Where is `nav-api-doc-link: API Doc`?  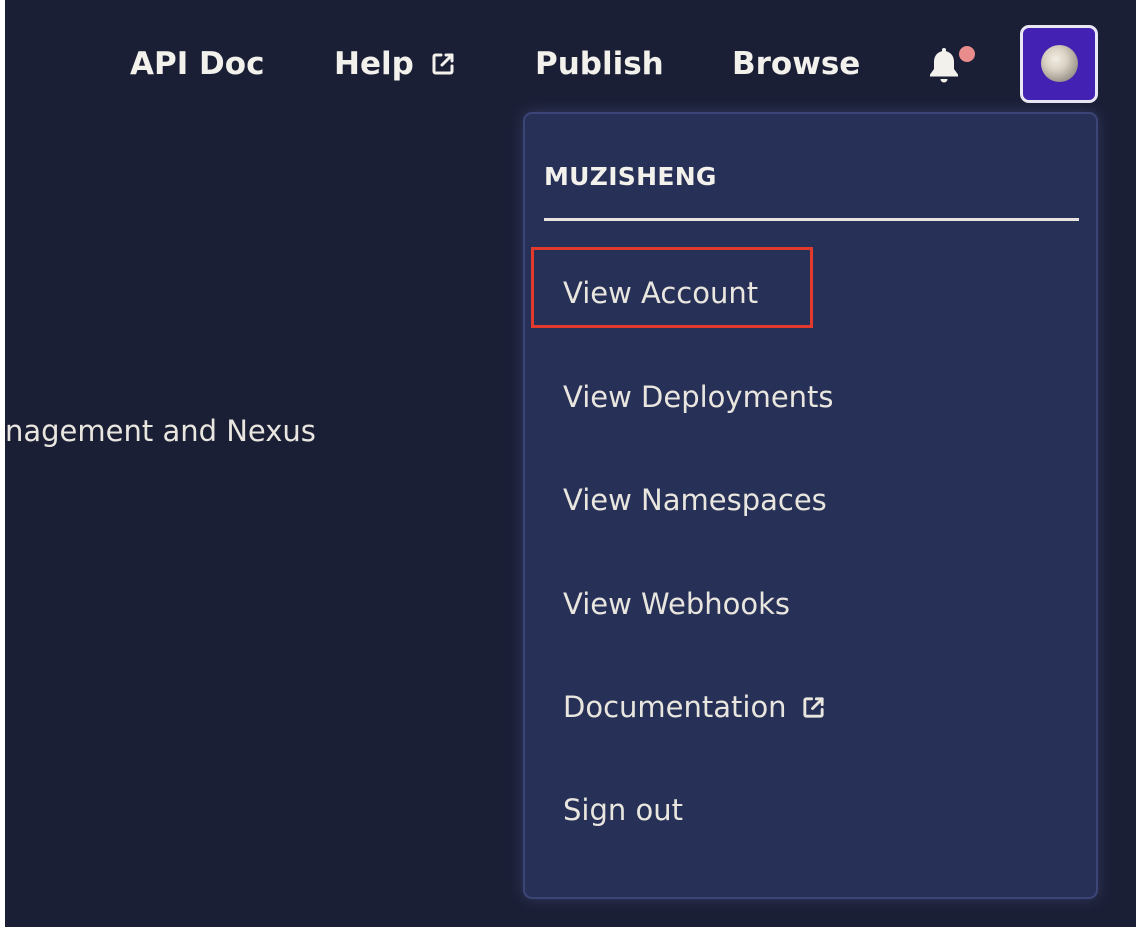
nav-api-doc-link: API Doc is located at coordinates (197, 64).